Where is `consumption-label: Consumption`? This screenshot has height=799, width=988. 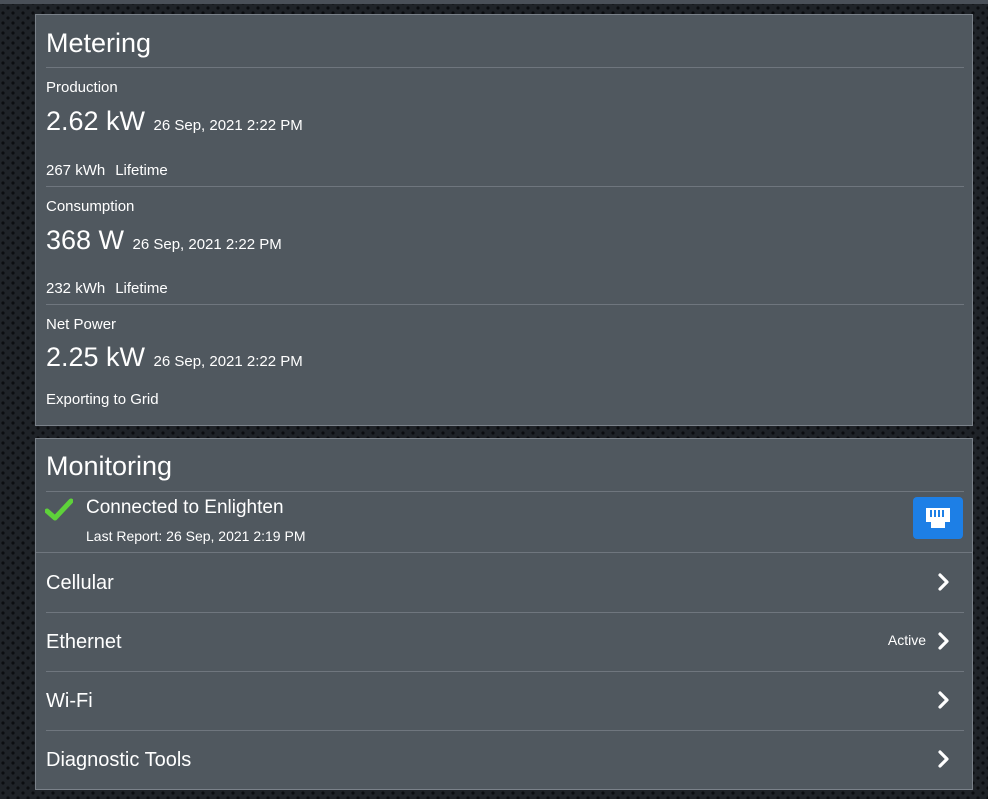 consumption-label: Consumption is located at coordinates (90, 206).